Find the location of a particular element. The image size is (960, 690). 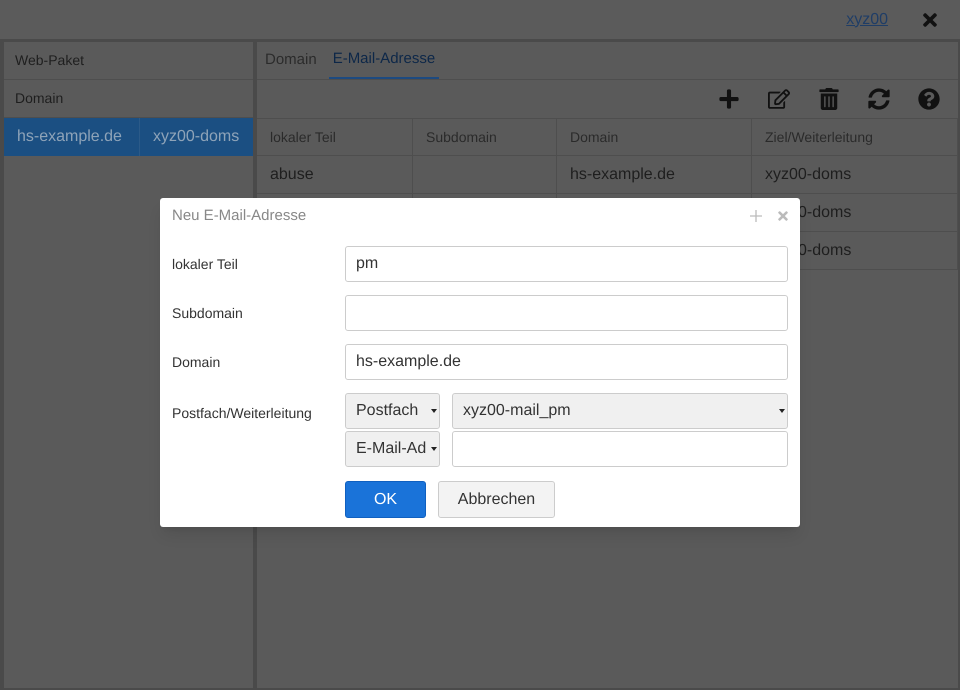

plus-icon is located at coordinates (729, 99).